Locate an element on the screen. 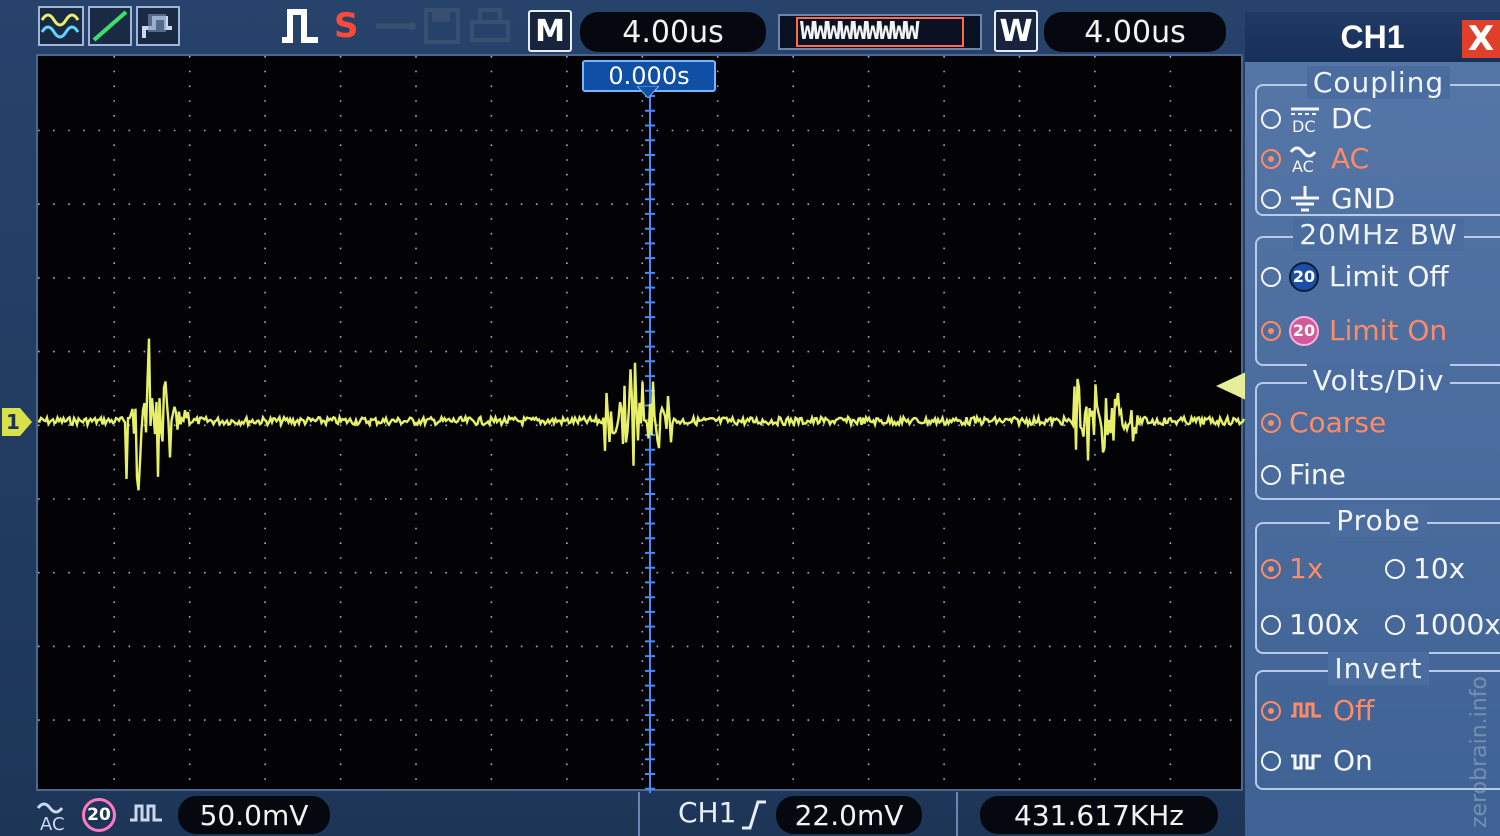 This screenshot has width=1500, height=836. ch1-volts-div-readout: 50.0mV is located at coordinates (254, 815).